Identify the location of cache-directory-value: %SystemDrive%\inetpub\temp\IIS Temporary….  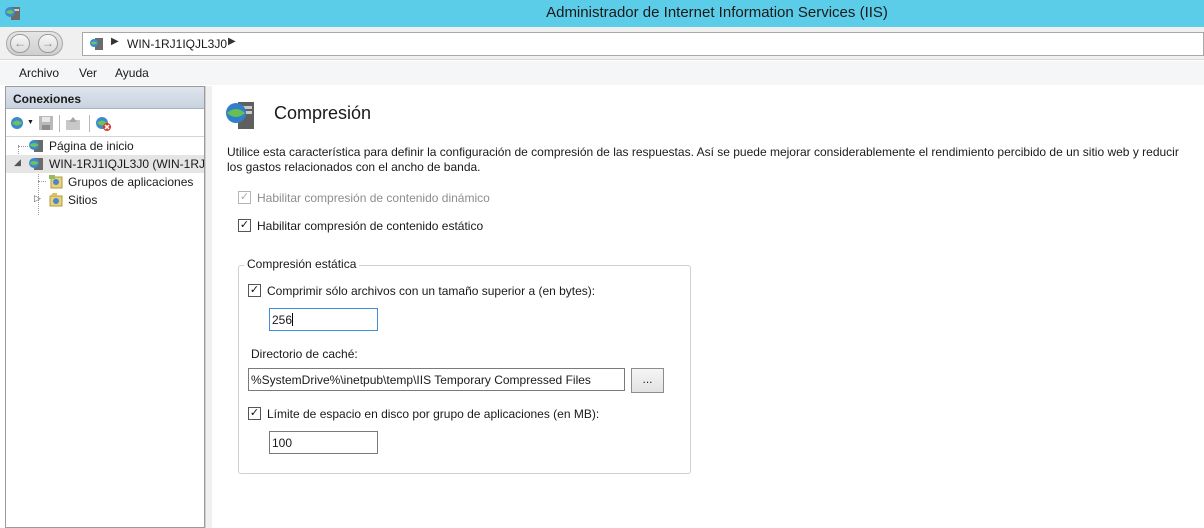
(421, 380).